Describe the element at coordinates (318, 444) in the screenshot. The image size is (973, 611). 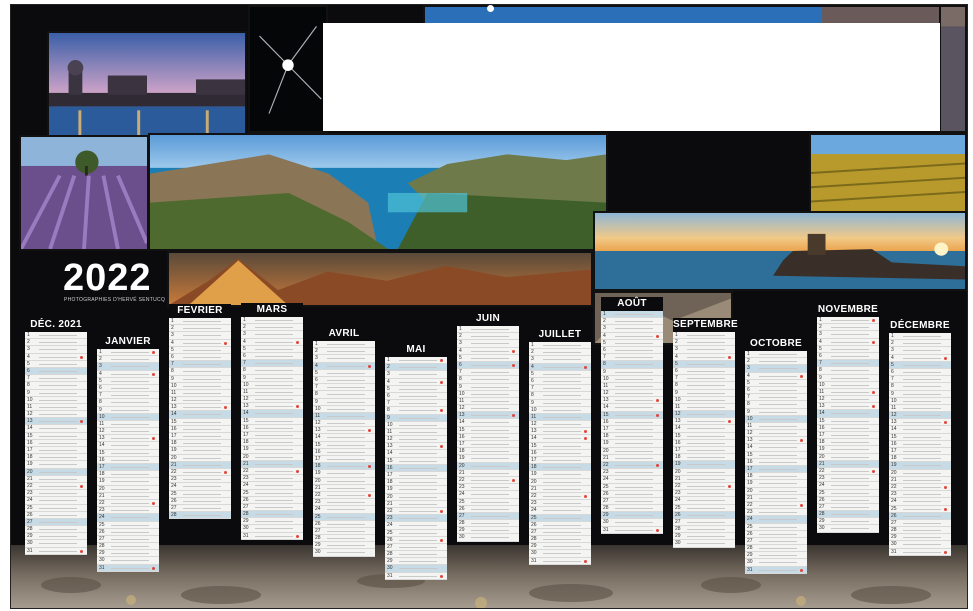
I see `day-number: 15` at that location.